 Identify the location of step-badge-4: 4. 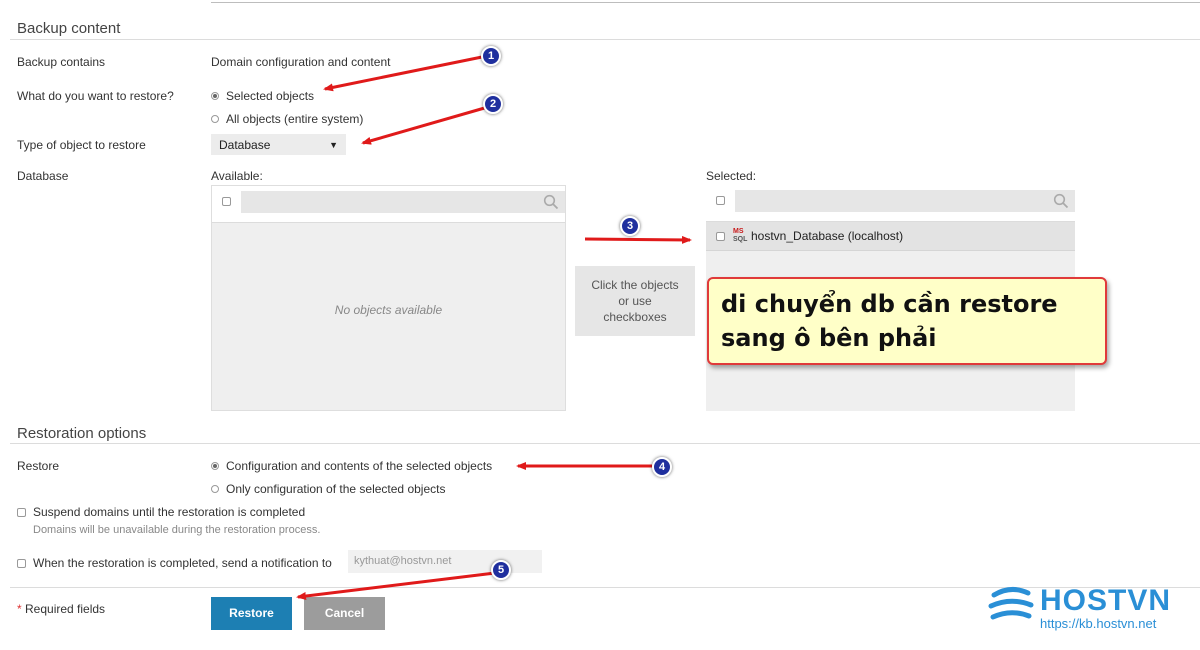
(662, 467).